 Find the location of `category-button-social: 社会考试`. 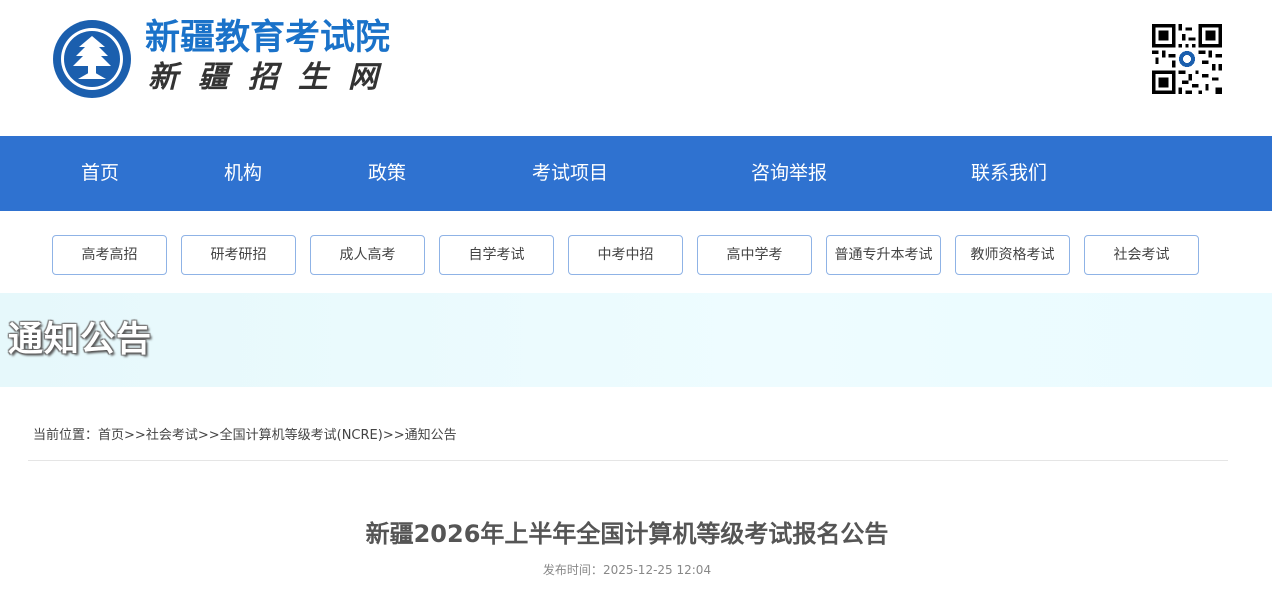

category-button-social: 社会考试 is located at coordinates (1141, 255).